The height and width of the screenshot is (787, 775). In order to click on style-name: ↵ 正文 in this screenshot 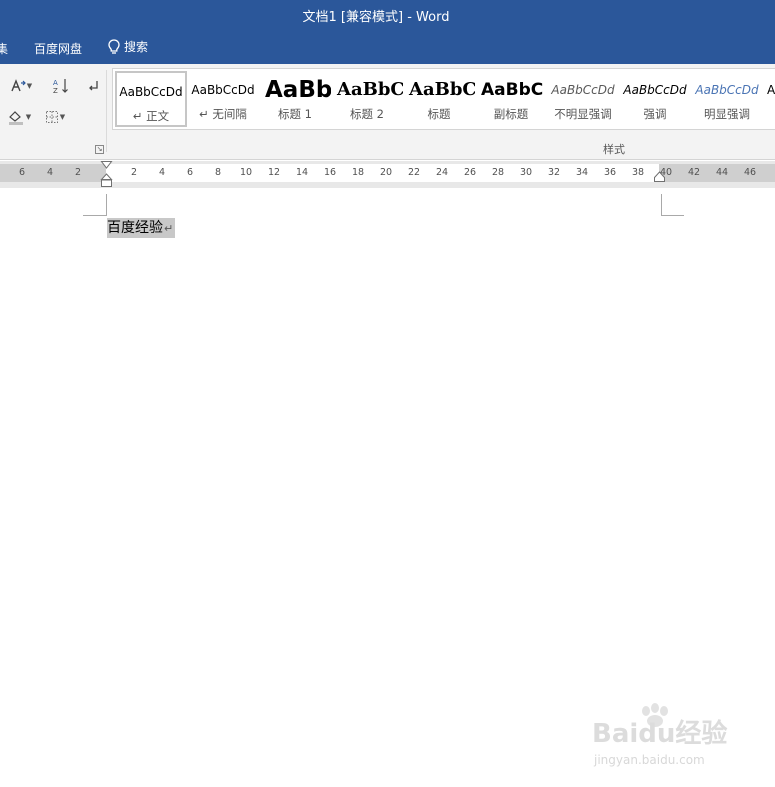, I will do `click(151, 116)`.